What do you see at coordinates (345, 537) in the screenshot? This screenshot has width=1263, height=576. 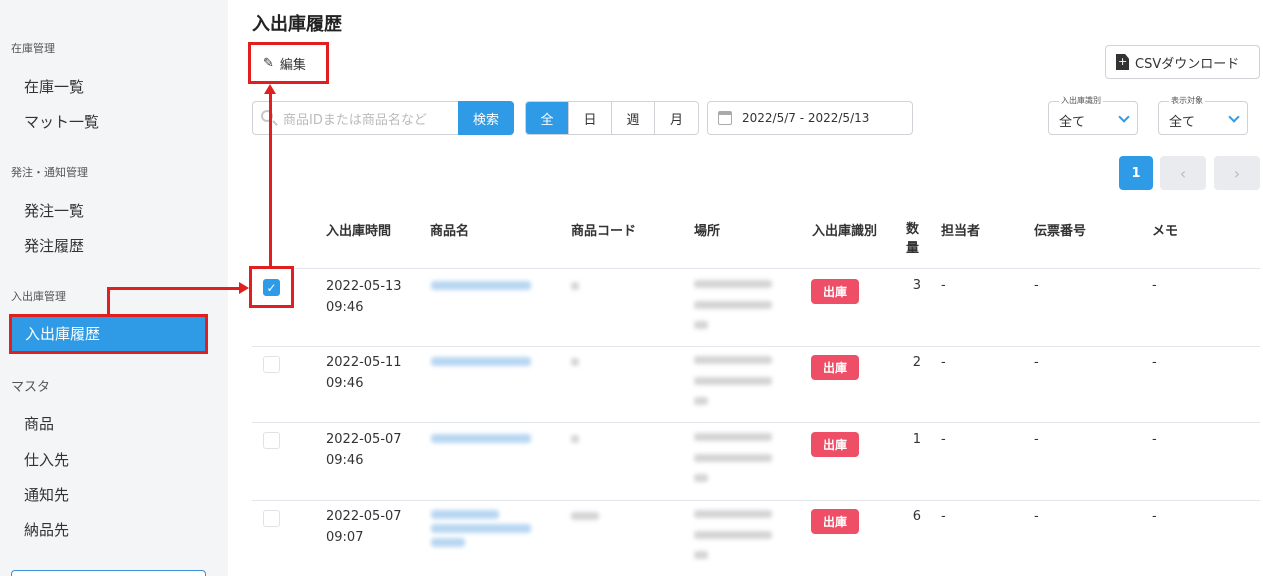 I see `row-time: 09:07` at bounding box center [345, 537].